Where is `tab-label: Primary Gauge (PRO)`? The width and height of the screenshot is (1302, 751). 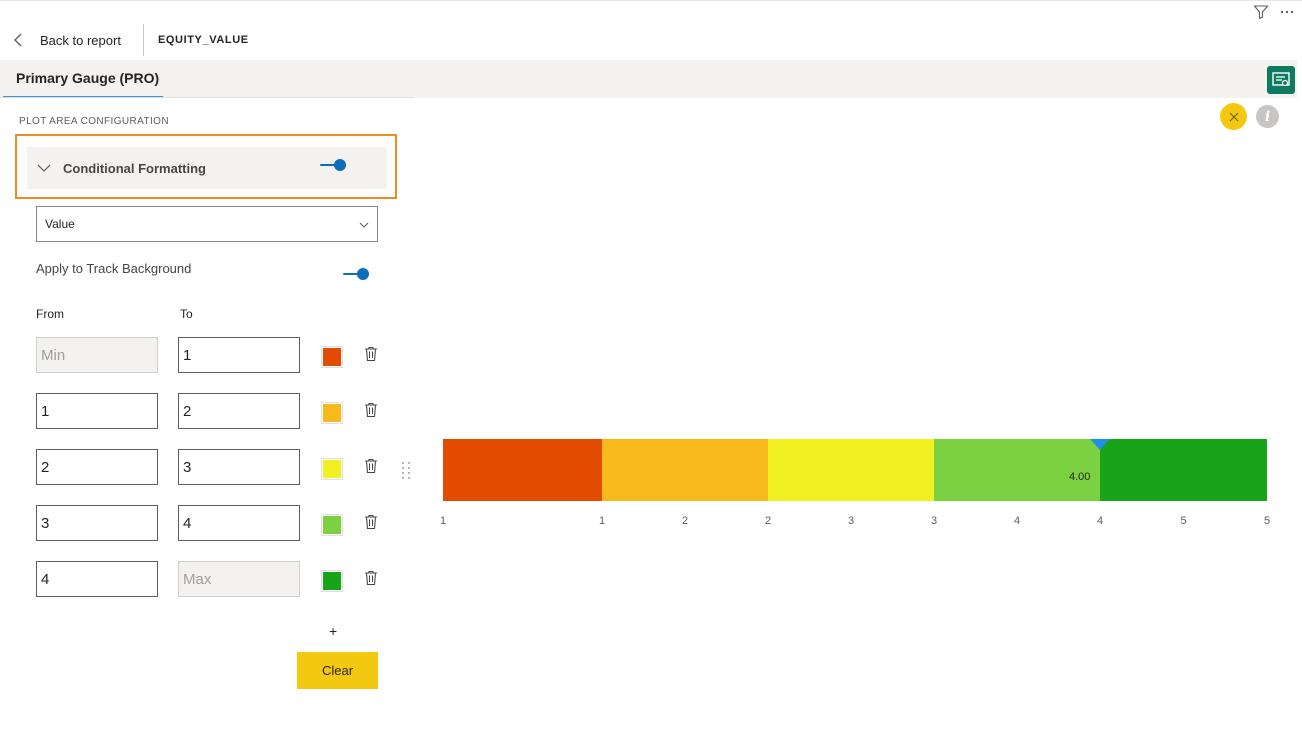 tab-label: Primary Gauge (PRO) is located at coordinates (88, 78).